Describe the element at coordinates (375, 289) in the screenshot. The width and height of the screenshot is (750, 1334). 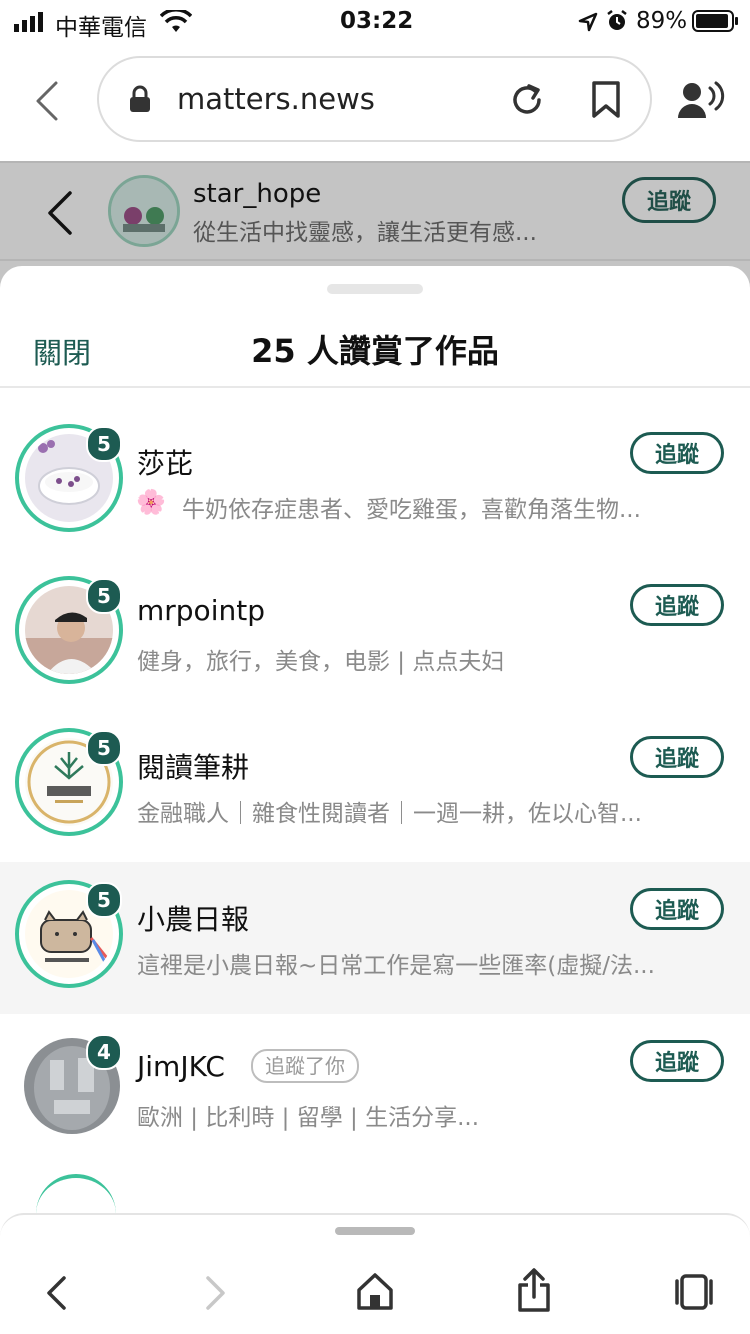
I see `sheet-grabber` at that location.